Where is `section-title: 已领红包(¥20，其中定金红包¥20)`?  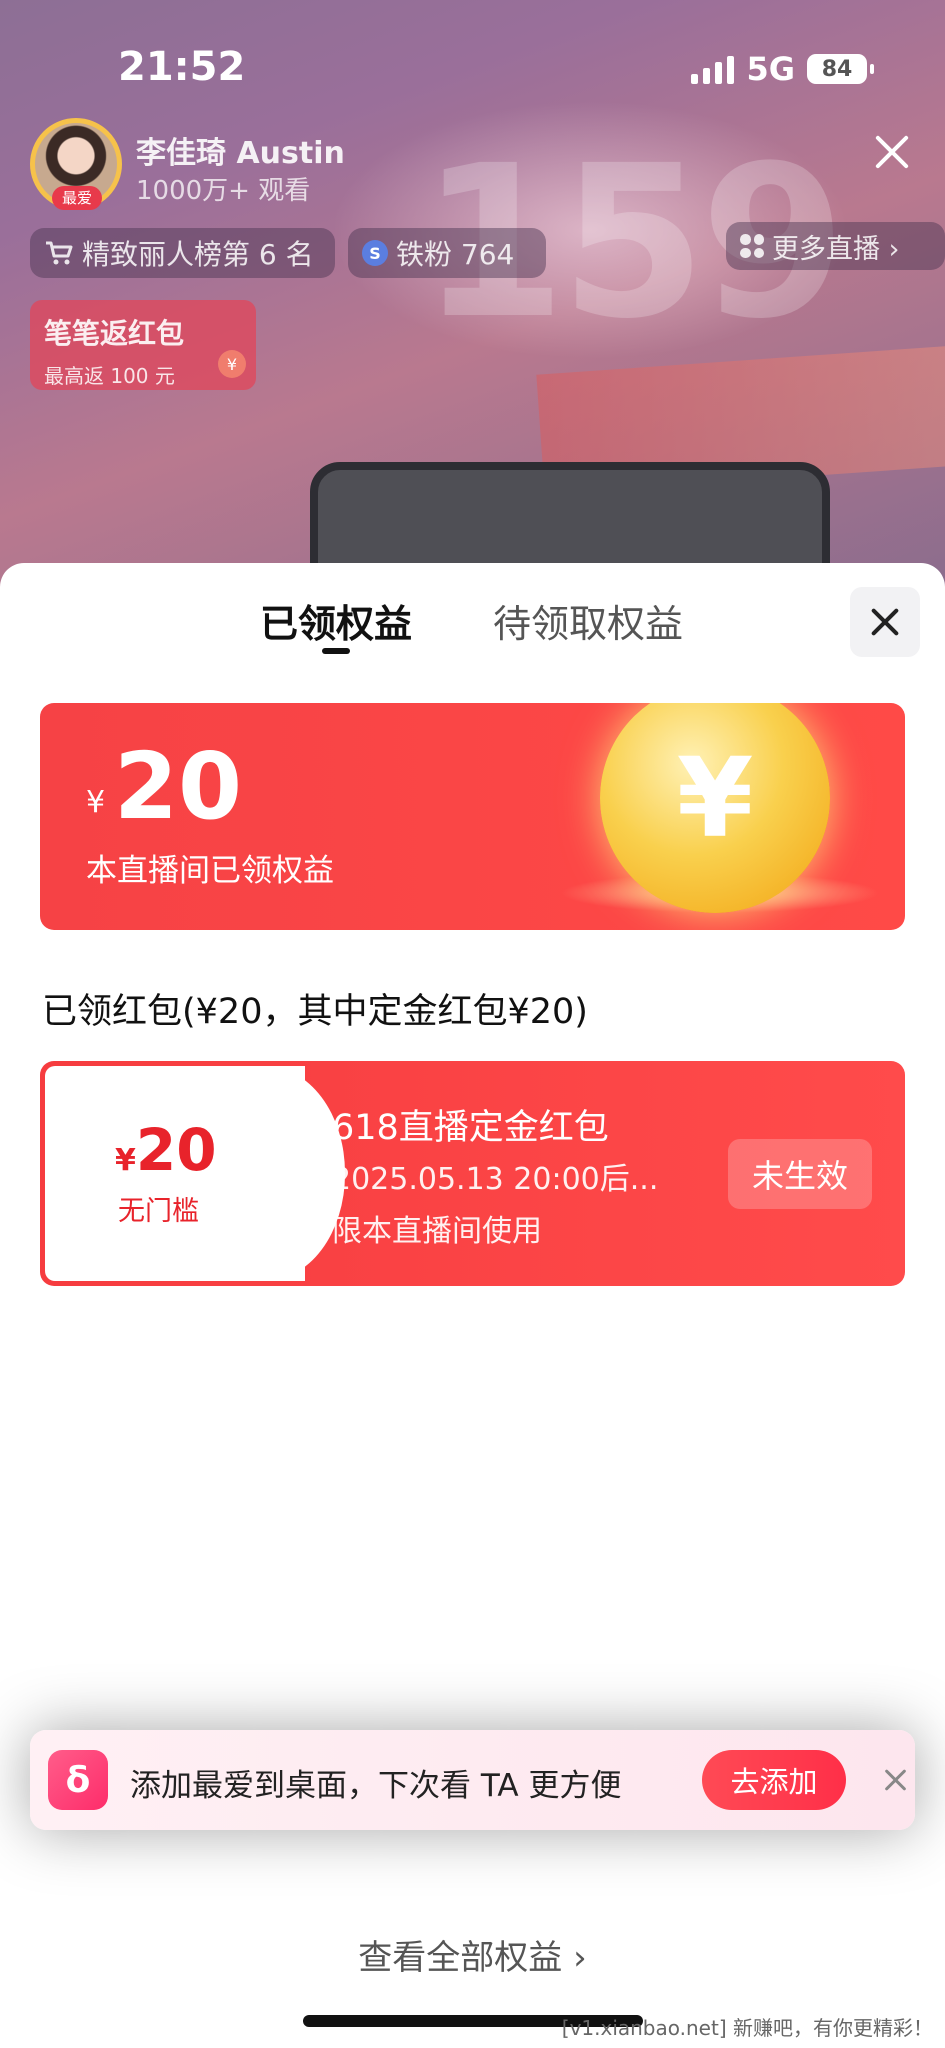
section-title: 已领红包(¥20，其中定金红包¥20) is located at coordinates (315, 1012).